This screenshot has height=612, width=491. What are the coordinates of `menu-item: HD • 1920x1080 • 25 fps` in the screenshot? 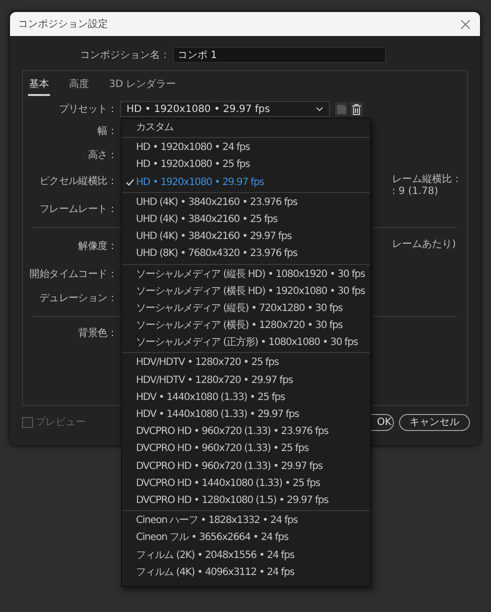 It's located at (246, 165).